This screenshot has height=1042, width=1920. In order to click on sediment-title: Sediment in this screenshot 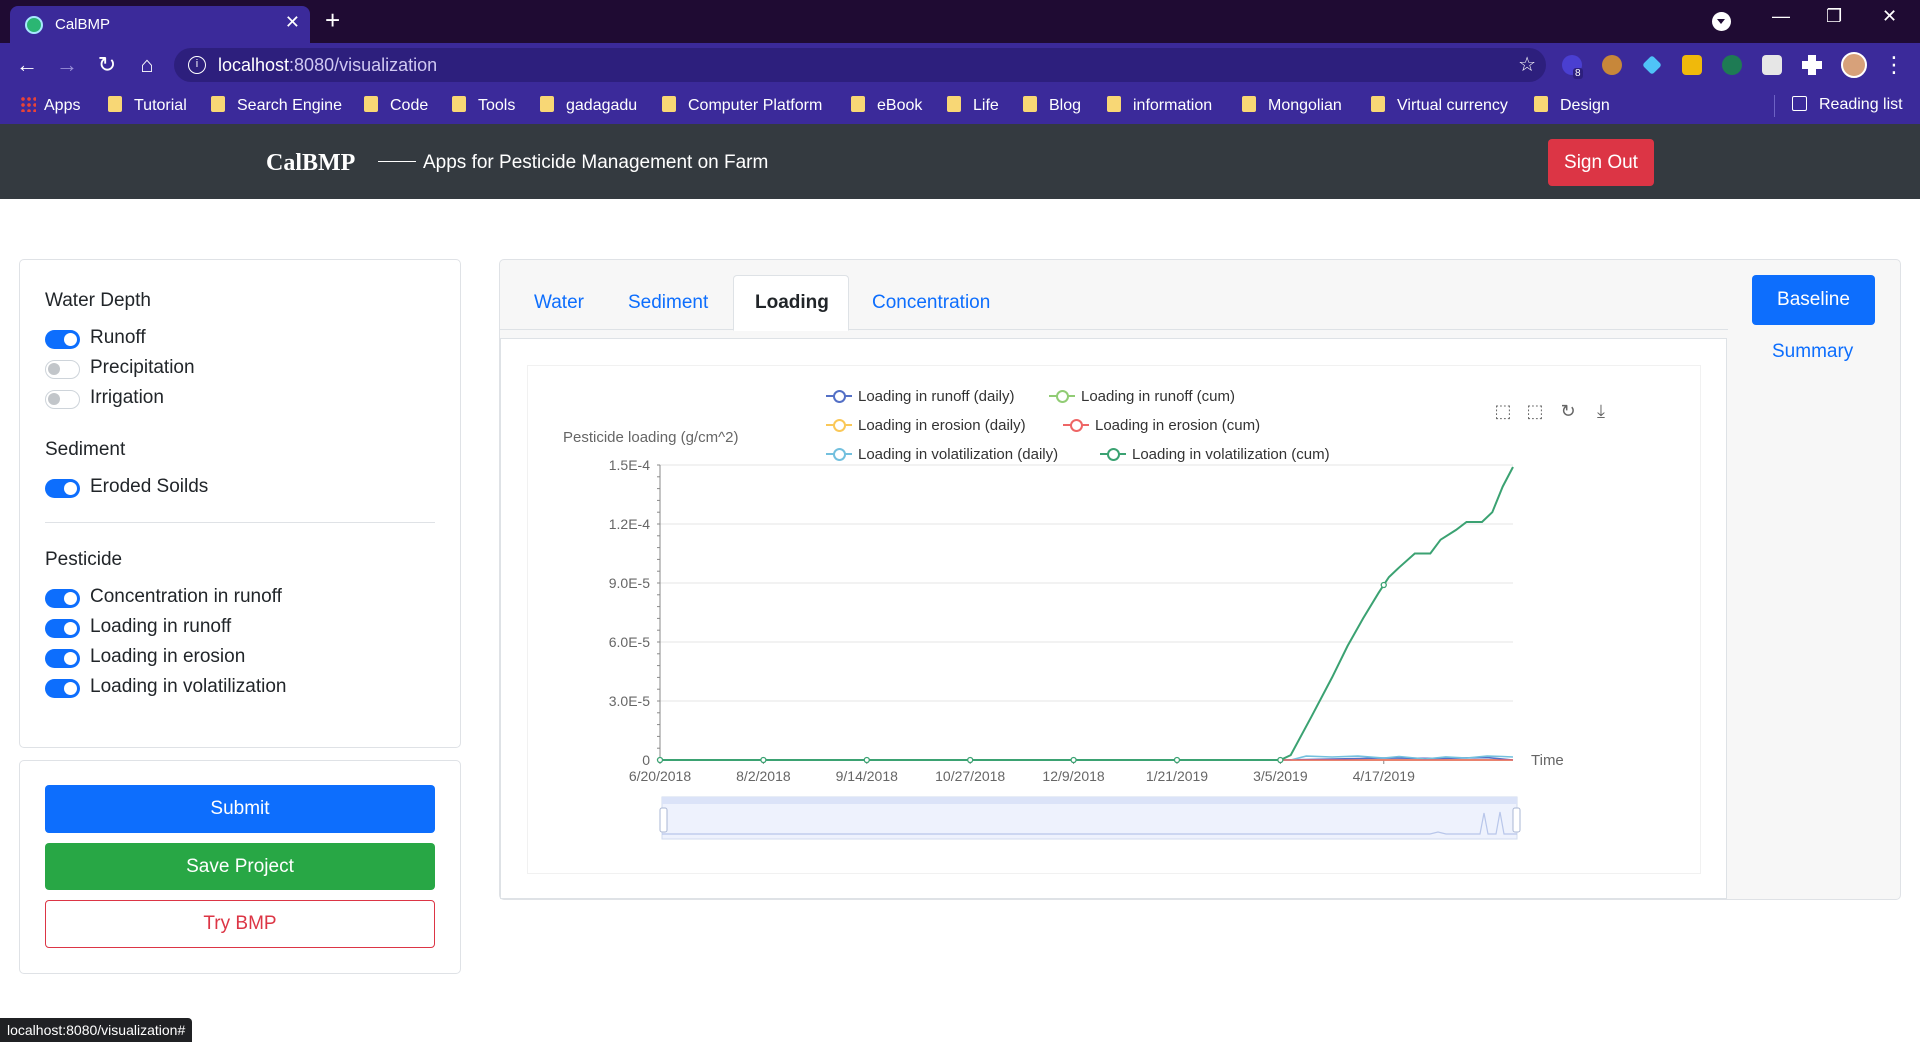, I will do `click(85, 449)`.